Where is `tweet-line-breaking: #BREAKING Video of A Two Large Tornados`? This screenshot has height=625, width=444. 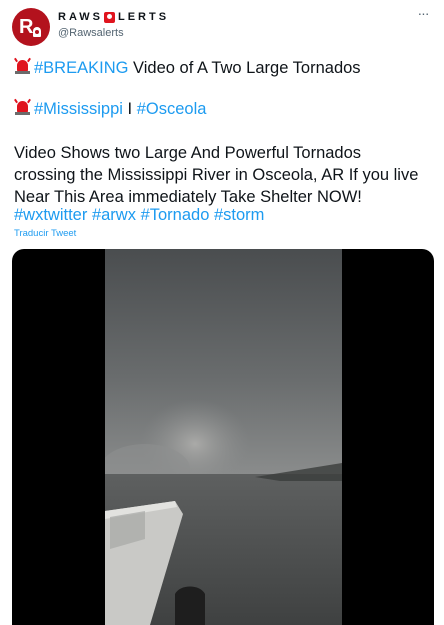
tweet-line-breaking: #BREAKING Video of A Two Large Tornados is located at coordinates (187, 68).